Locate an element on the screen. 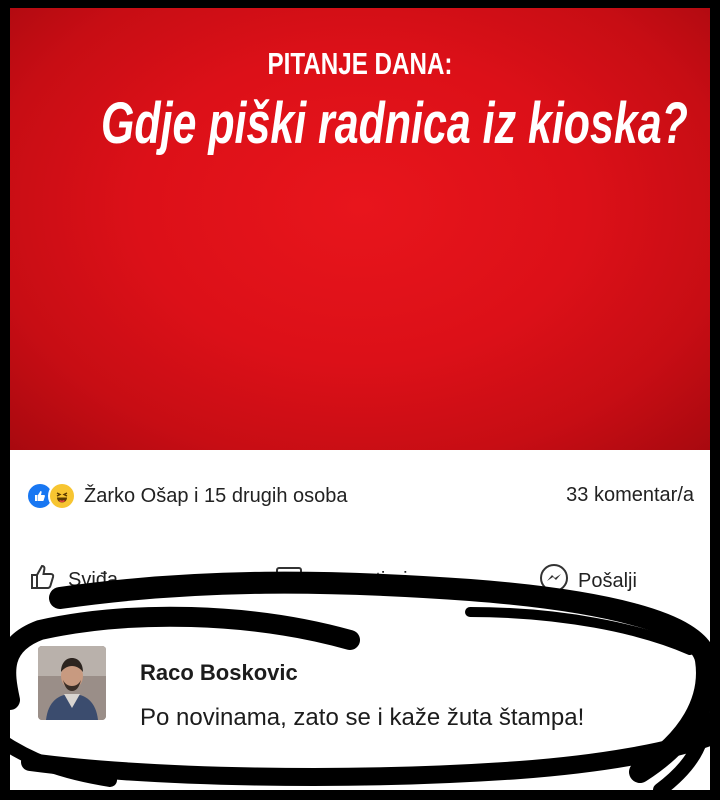 The height and width of the screenshot is (800, 720). post-kicker: PITANJE DANA: is located at coordinates (360, 63).